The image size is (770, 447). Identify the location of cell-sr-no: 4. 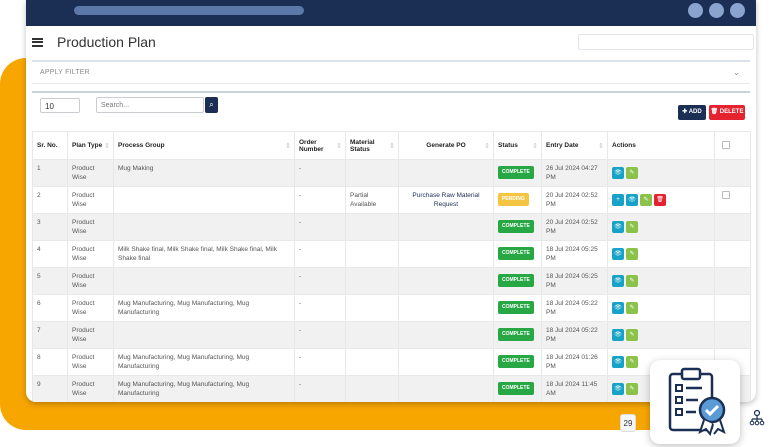
(50, 254).